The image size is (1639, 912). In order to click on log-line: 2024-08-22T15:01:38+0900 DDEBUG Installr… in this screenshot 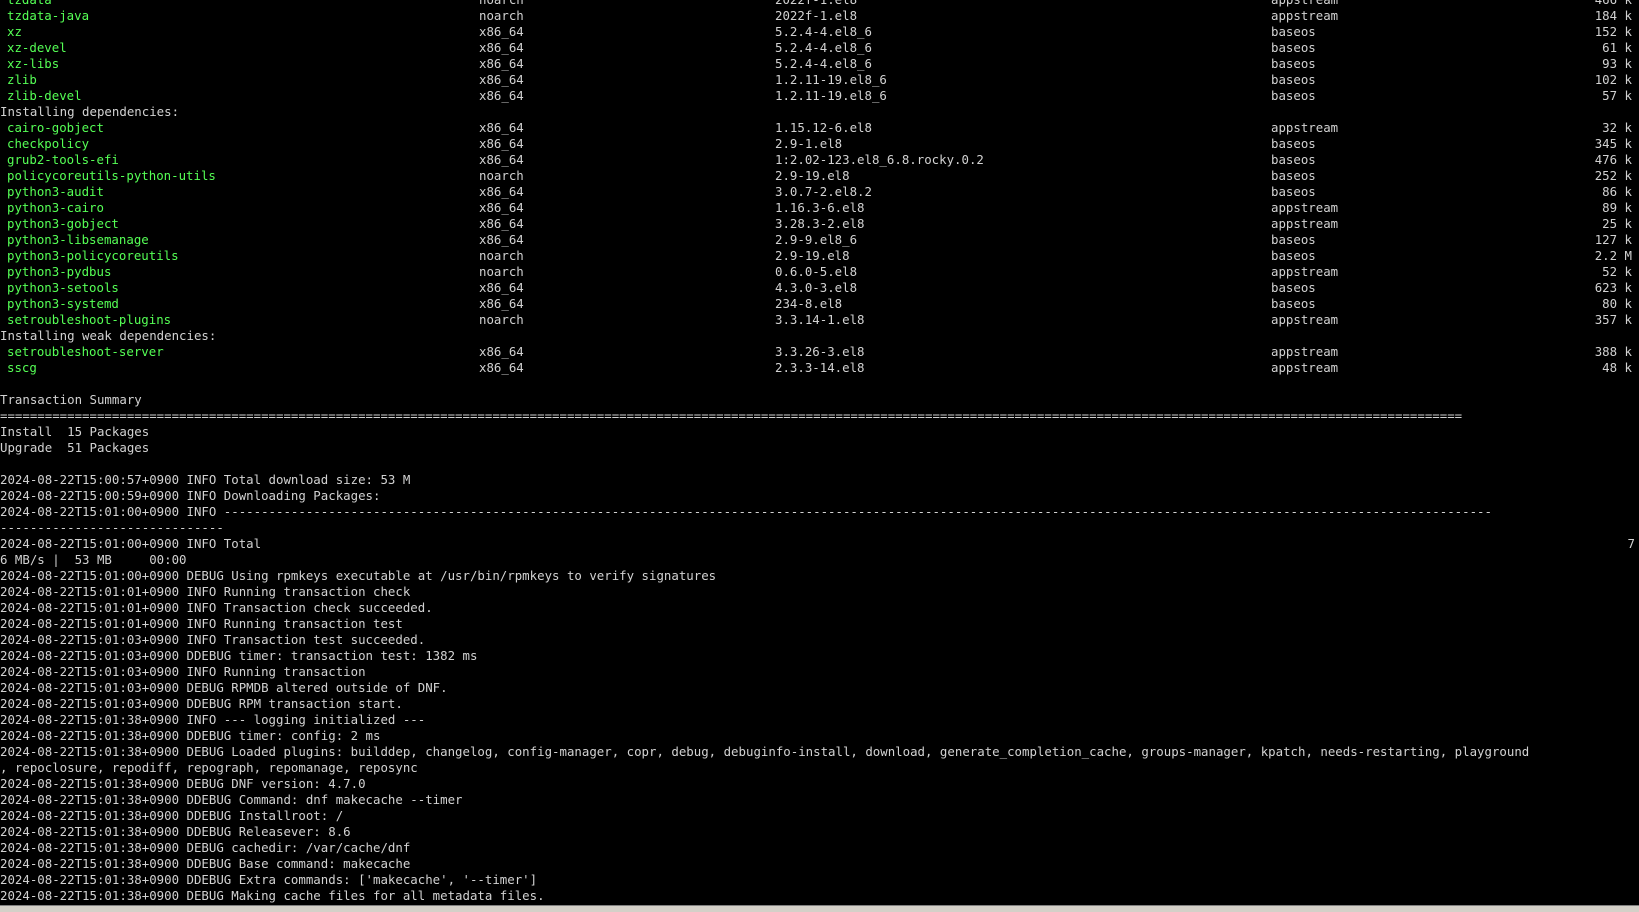, I will do `click(172, 815)`.